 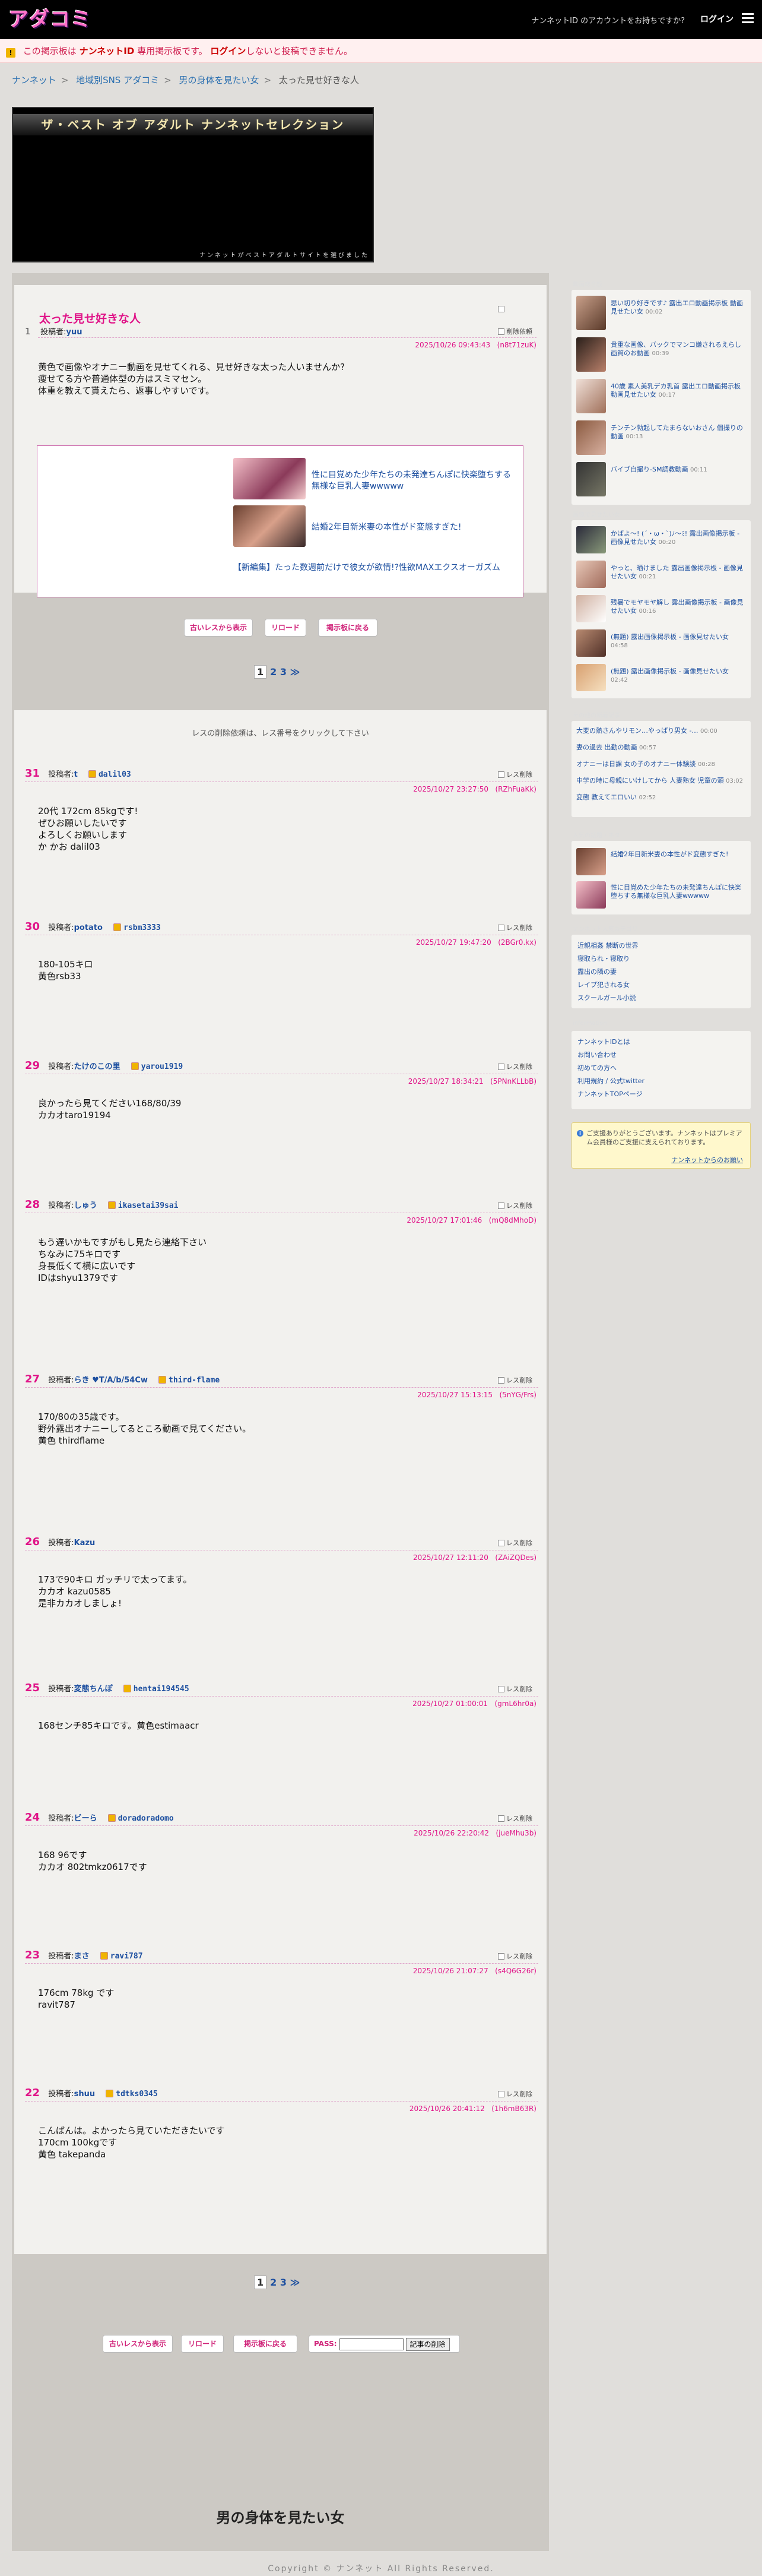 I want to click on ad-link-2: 結婚2年目新米妻の本性がド変態すぎた!, so click(x=414, y=527).